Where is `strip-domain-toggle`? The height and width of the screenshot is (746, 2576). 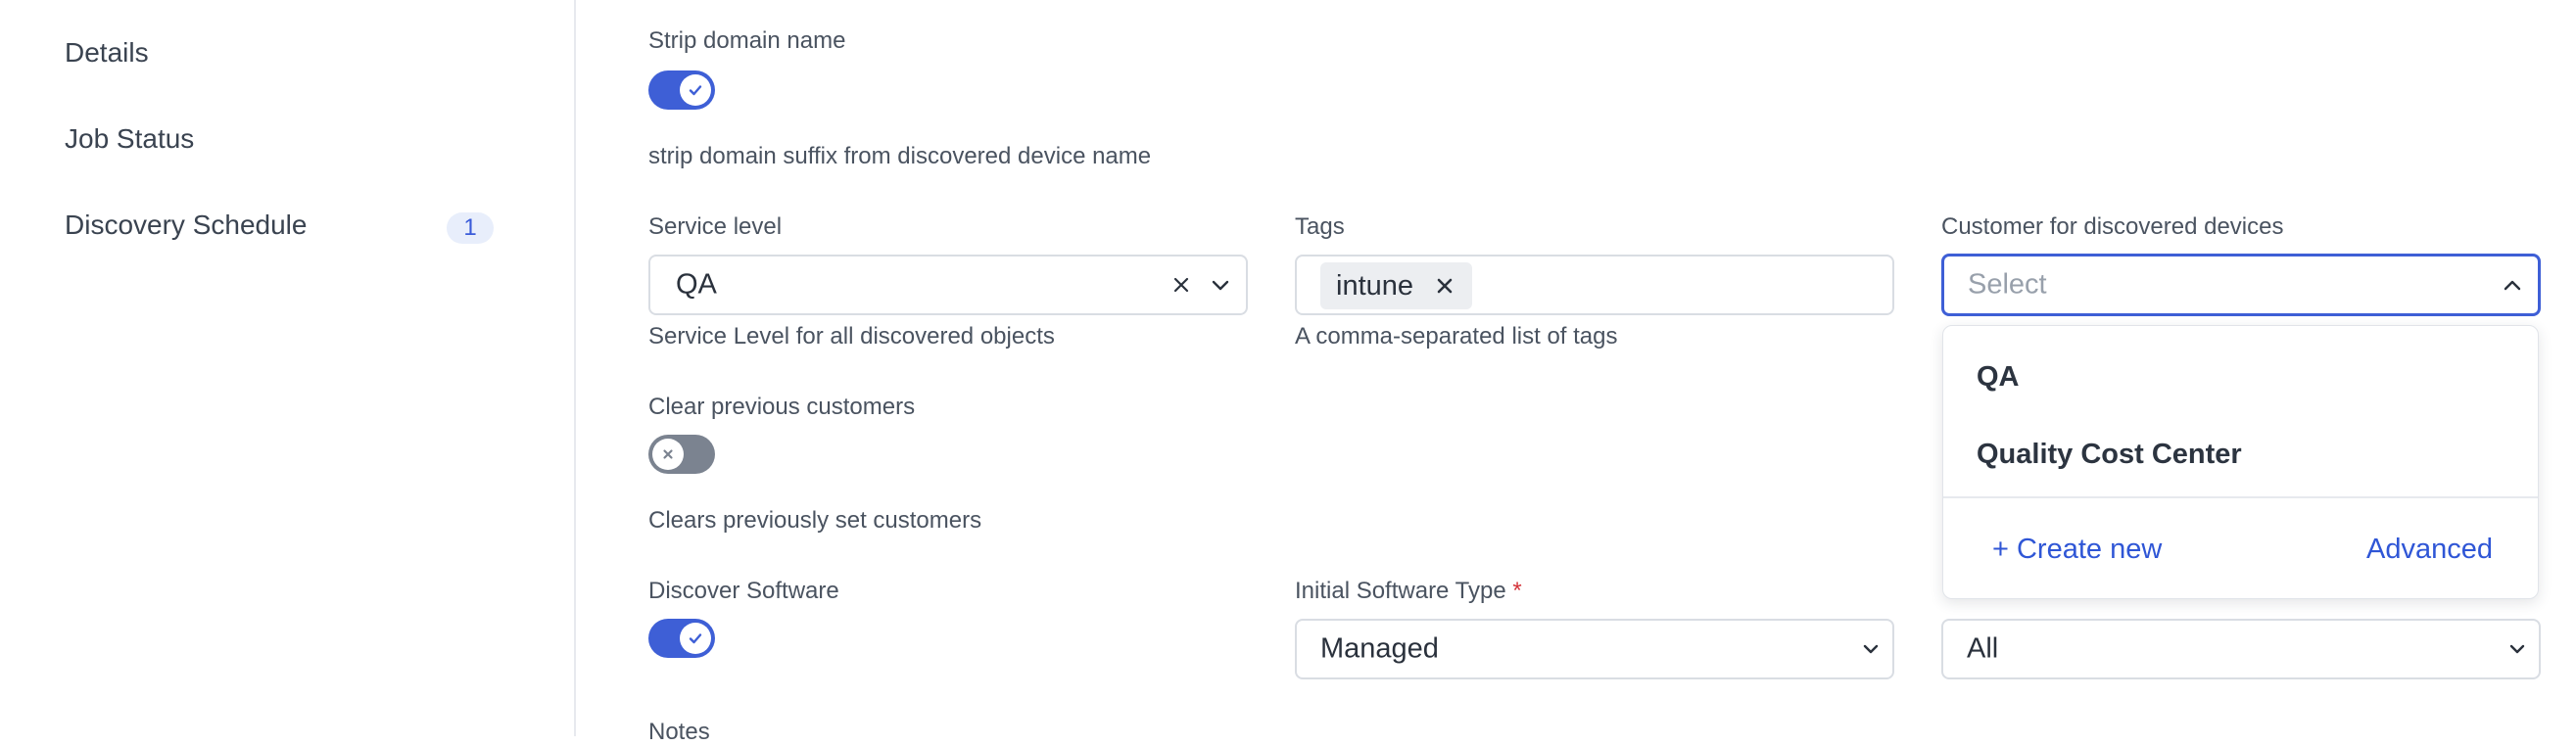 strip-domain-toggle is located at coordinates (682, 90).